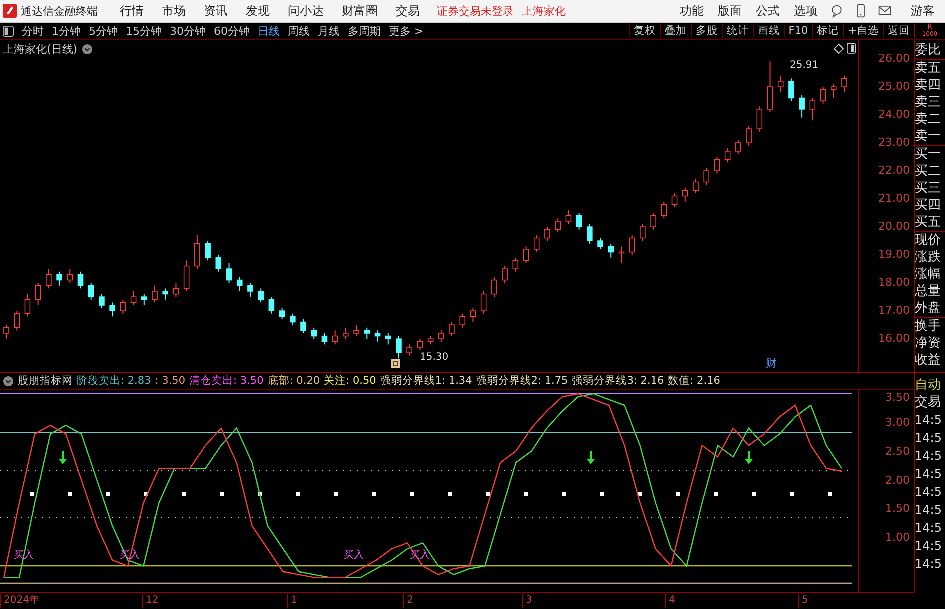  I want to click on period-tab: 60分钟, so click(232, 31).